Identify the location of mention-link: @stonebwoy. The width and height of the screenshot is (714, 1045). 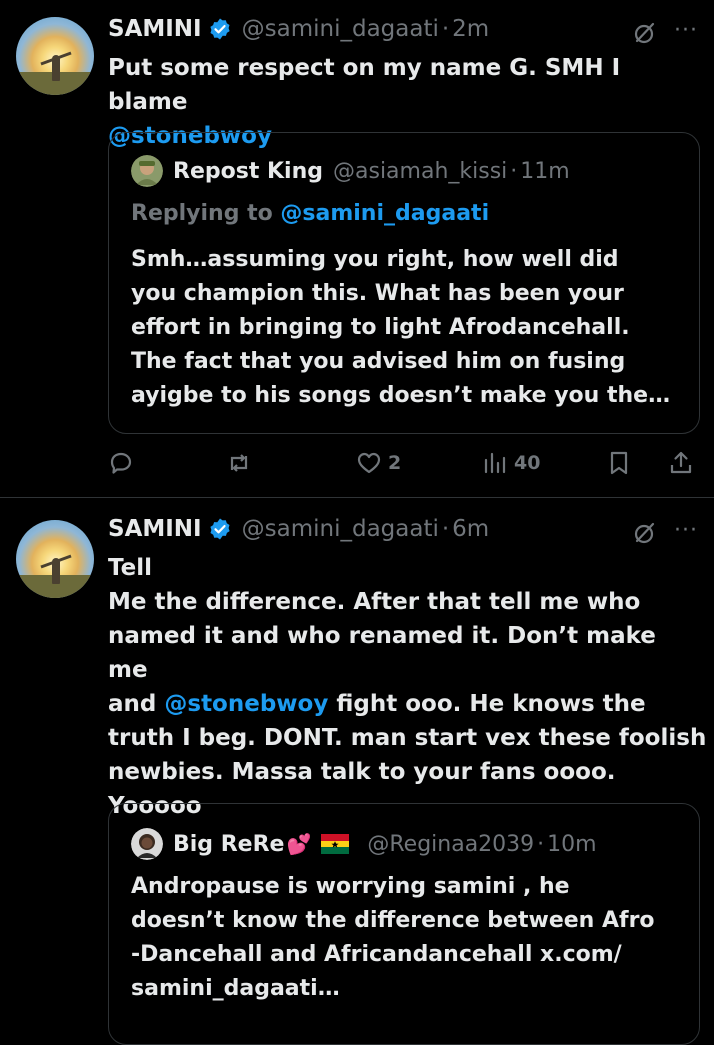
(246, 704).